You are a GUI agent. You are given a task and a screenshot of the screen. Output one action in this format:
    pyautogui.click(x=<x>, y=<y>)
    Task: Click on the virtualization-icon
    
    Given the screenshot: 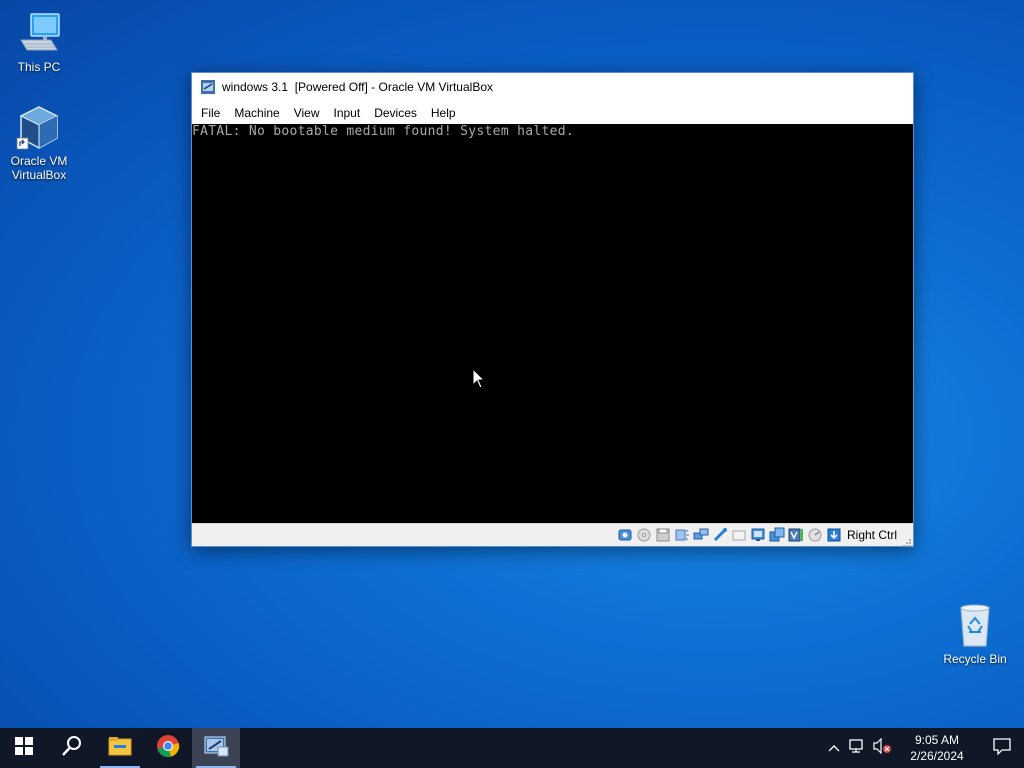 What is the action you would take?
    pyautogui.click(x=796, y=535)
    